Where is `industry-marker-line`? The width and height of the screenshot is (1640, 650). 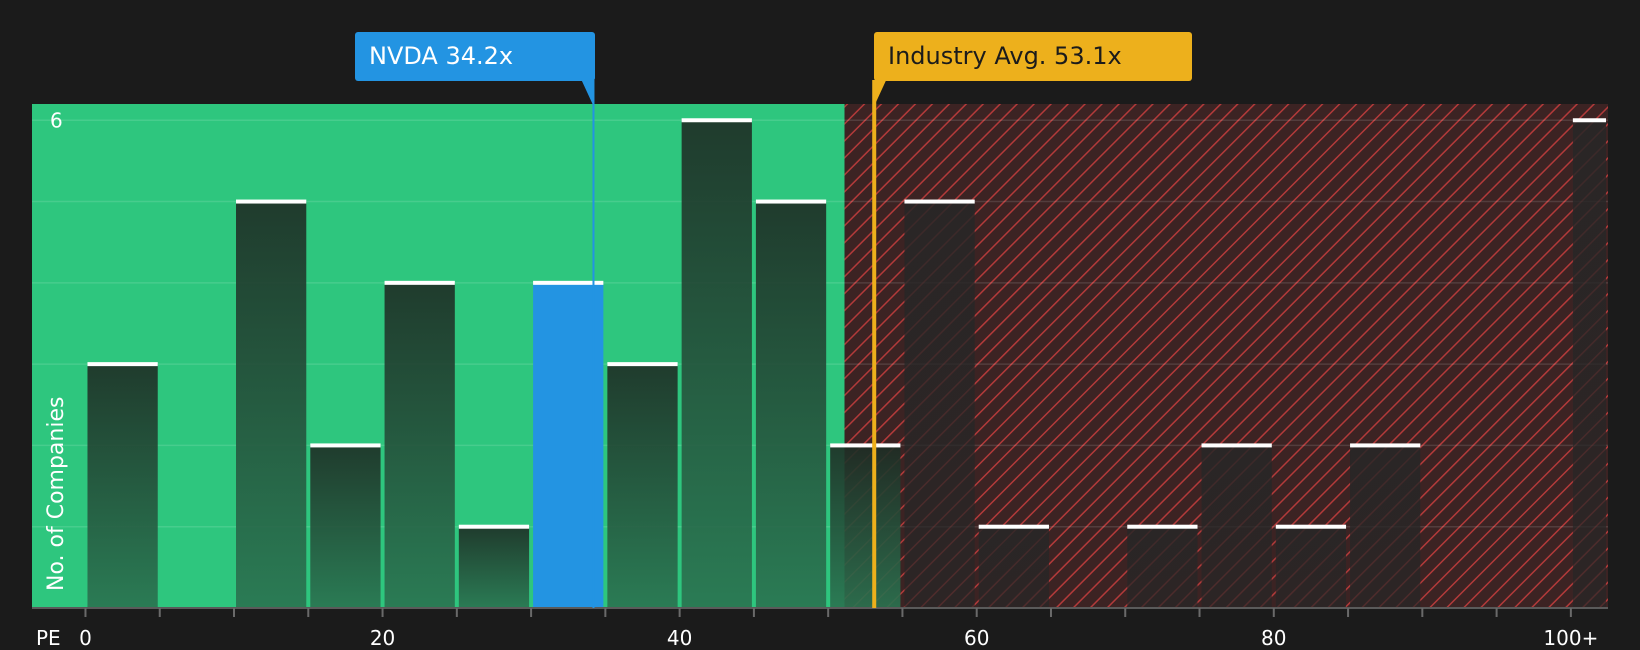 industry-marker-line is located at coordinates (874, 344).